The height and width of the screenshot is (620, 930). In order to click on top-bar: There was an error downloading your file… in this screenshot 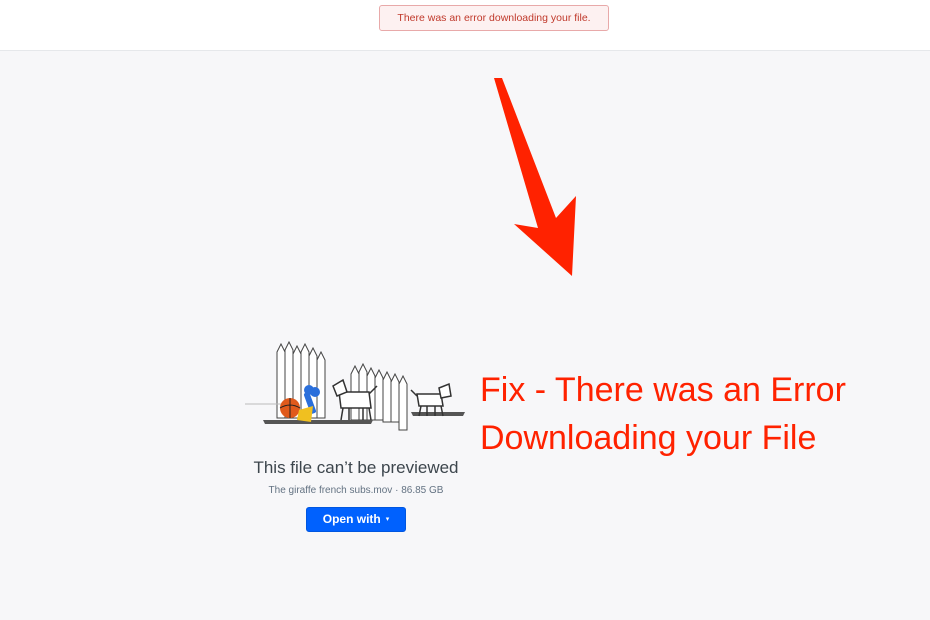, I will do `click(465, 25)`.